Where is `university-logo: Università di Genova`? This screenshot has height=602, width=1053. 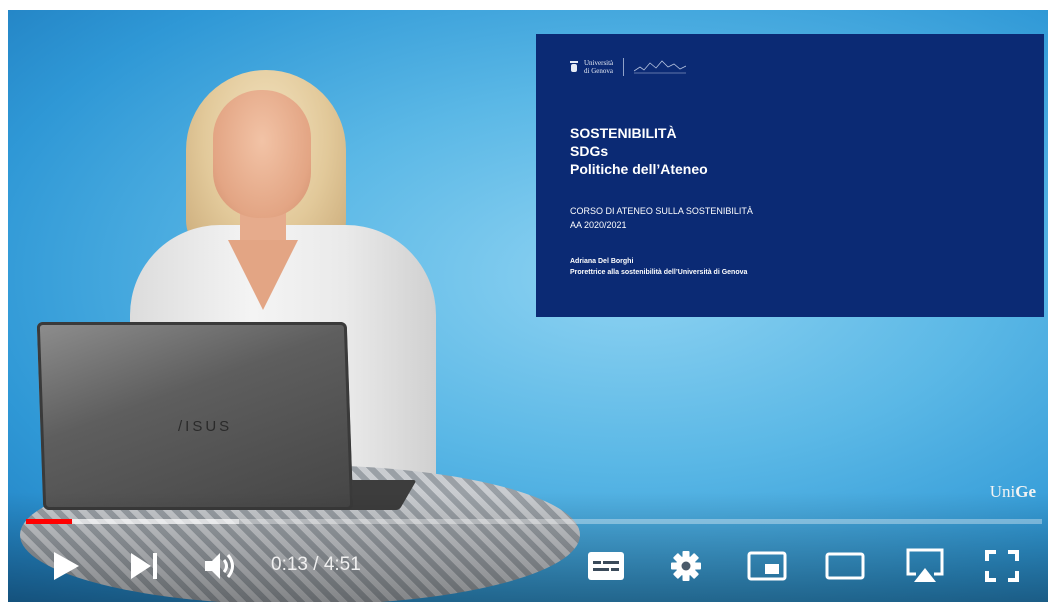
university-logo: Università di Genova is located at coordinates (628, 67).